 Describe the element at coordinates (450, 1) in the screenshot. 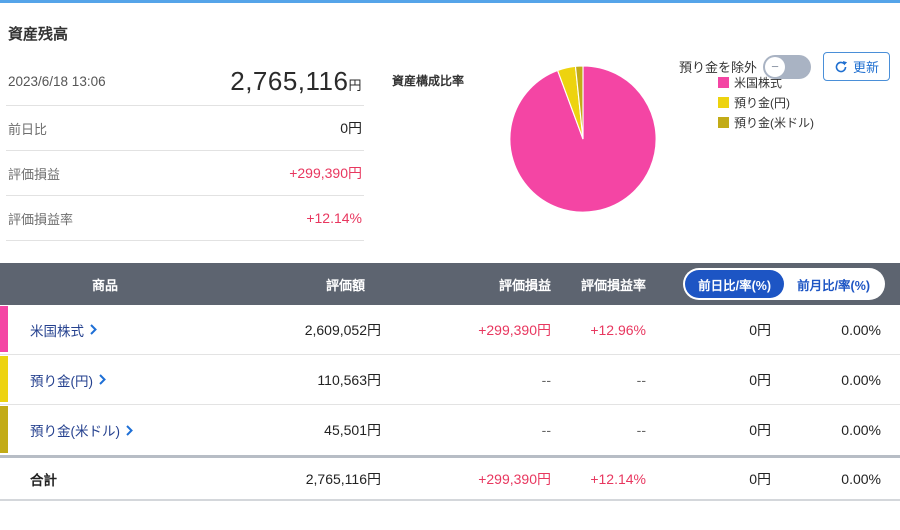

I see `top-accent-line` at that location.